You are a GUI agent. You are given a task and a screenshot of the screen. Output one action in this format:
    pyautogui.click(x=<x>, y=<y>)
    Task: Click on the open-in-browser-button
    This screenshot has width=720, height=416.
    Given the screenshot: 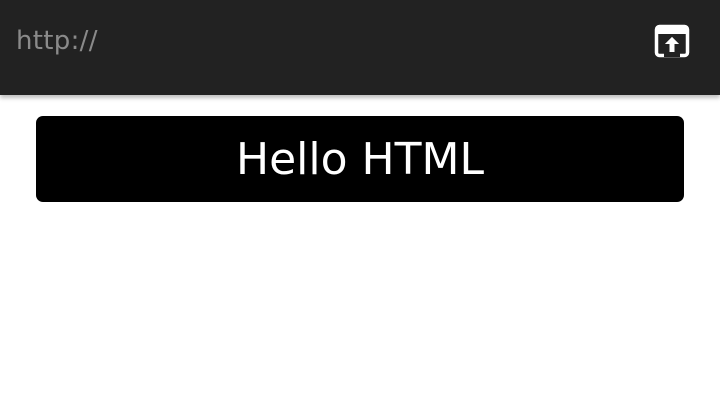 What is the action you would take?
    pyautogui.click(x=672, y=41)
    